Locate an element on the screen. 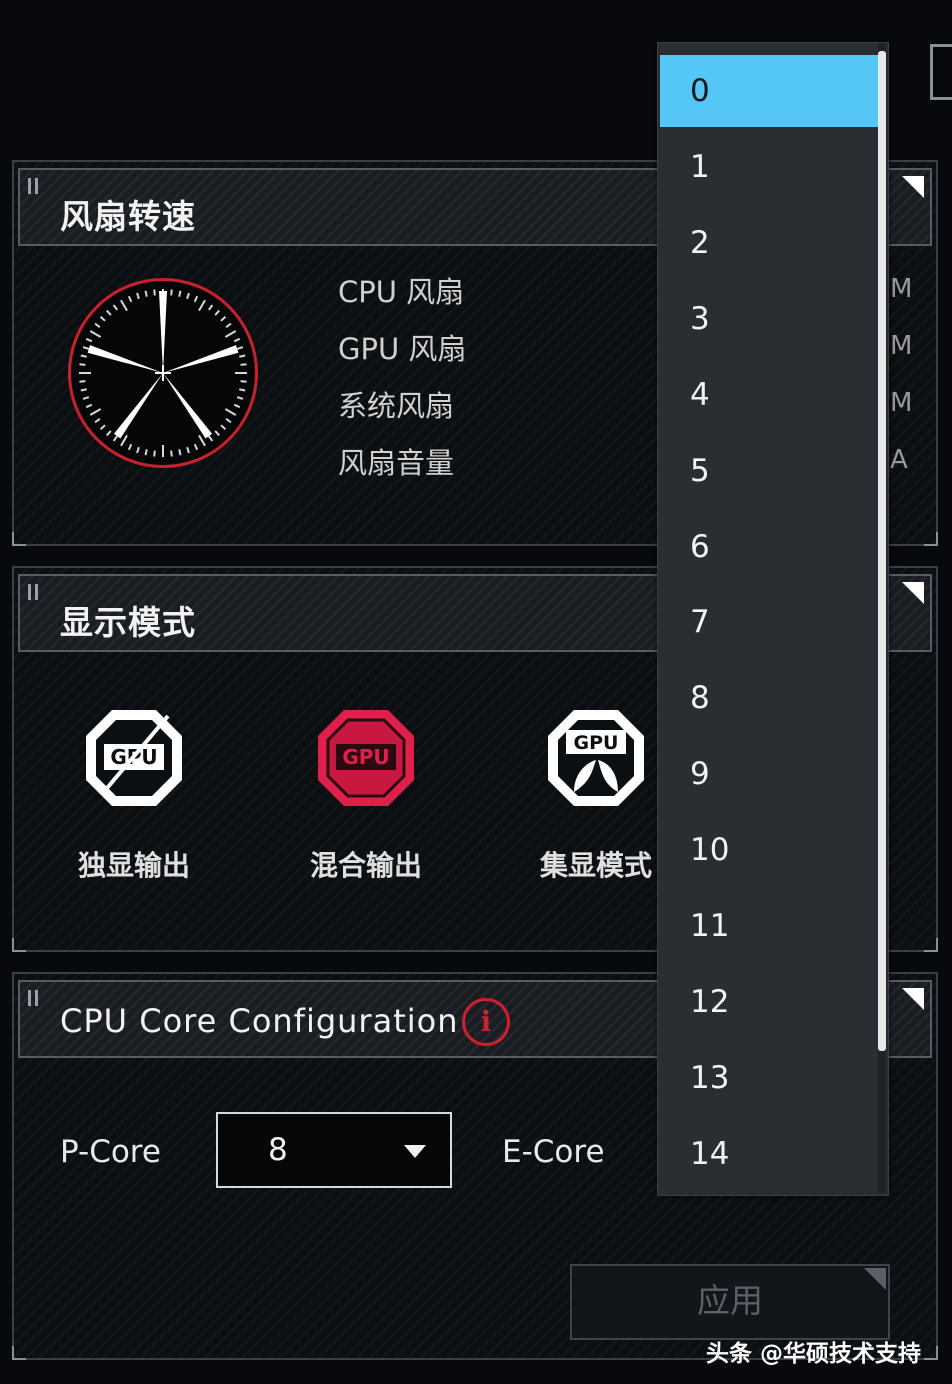 This screenshot has height=1384, width=952. dropdown-option: 10 is located at coordinates (769, 850).